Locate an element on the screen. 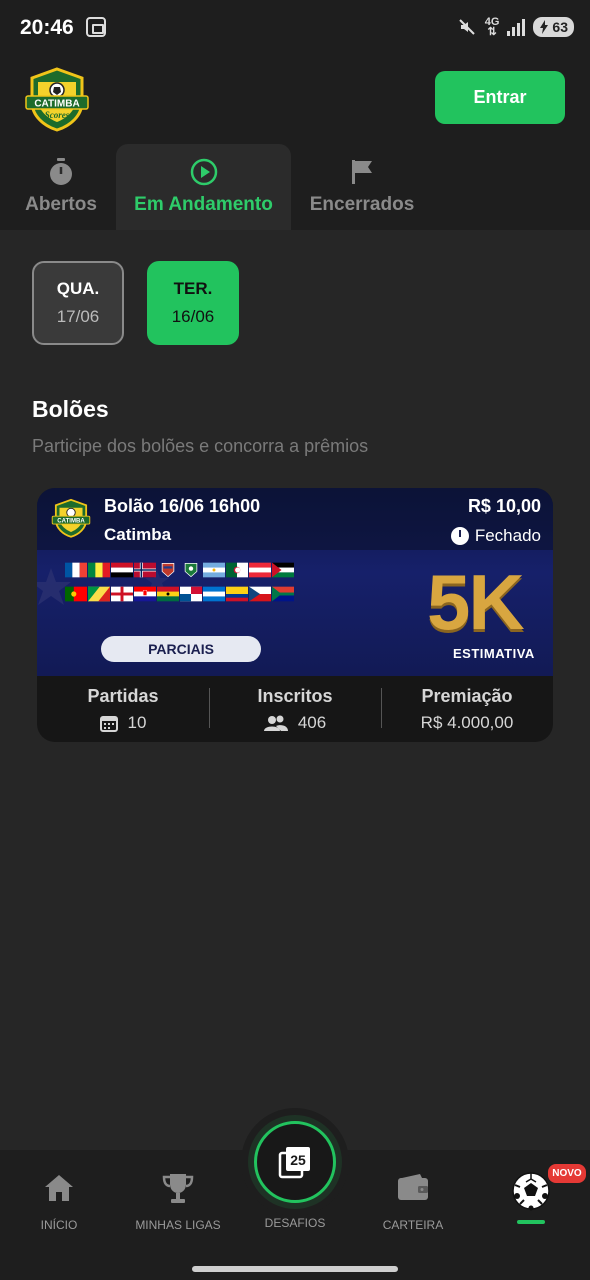 This screenshot has width=590, height=1280. section-title: Bolões is located at coordinates (70, 409).